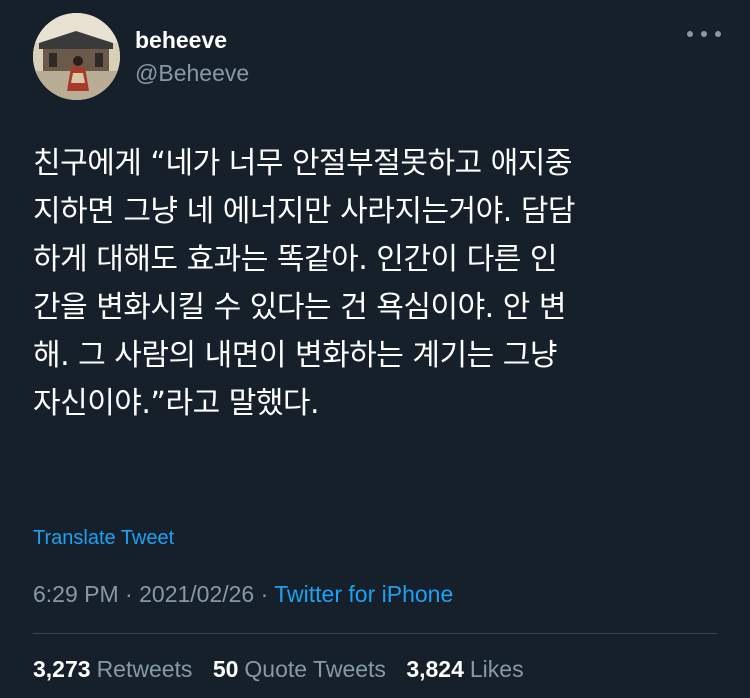 The height and width of the screenshot is (698, 750). What do you see at coordinates (435, 669) in the screenshot?
I see `likes-count: 3,824` at bounding box center [435, 669].